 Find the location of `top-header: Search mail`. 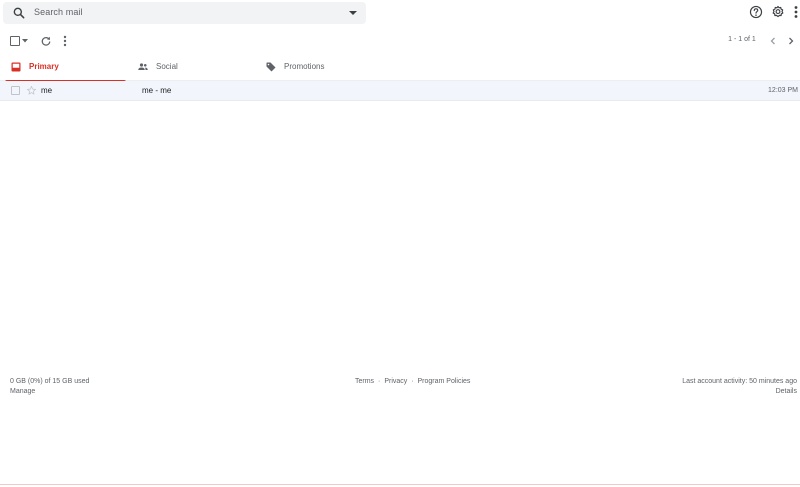

top-header: Search mail is located at coordinates (400, 13).